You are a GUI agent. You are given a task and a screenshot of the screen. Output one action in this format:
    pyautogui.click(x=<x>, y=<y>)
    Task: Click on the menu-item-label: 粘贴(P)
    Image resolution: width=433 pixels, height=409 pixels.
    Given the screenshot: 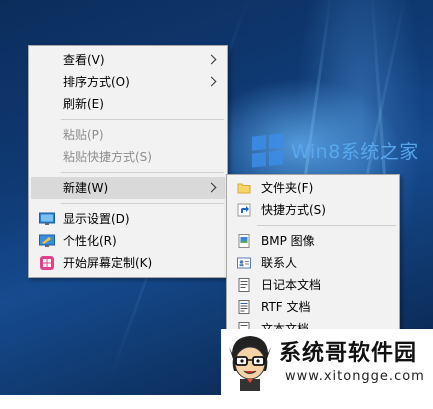 What is the action you would take?
    pyautogui.click(x=83, y=135)
    